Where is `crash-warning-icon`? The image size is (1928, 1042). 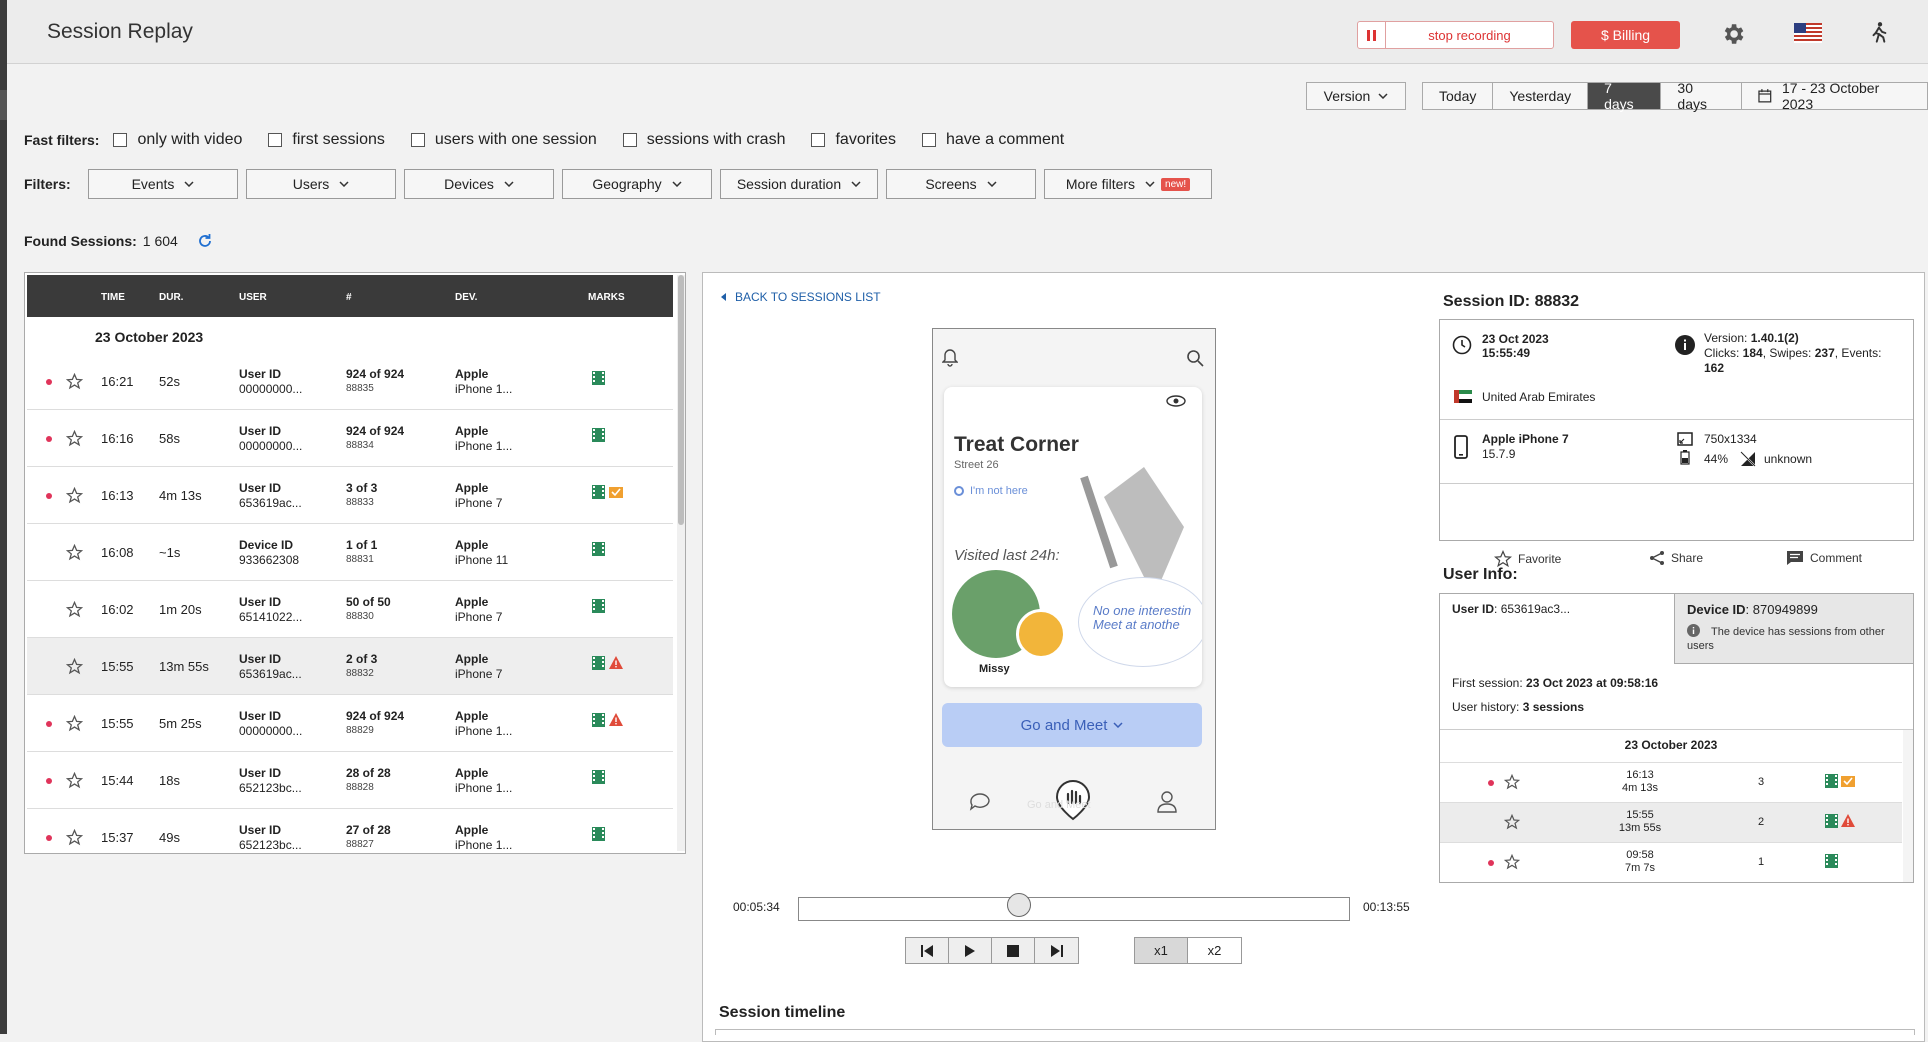
crash-warning-icon is located at coordinates (616, 719).